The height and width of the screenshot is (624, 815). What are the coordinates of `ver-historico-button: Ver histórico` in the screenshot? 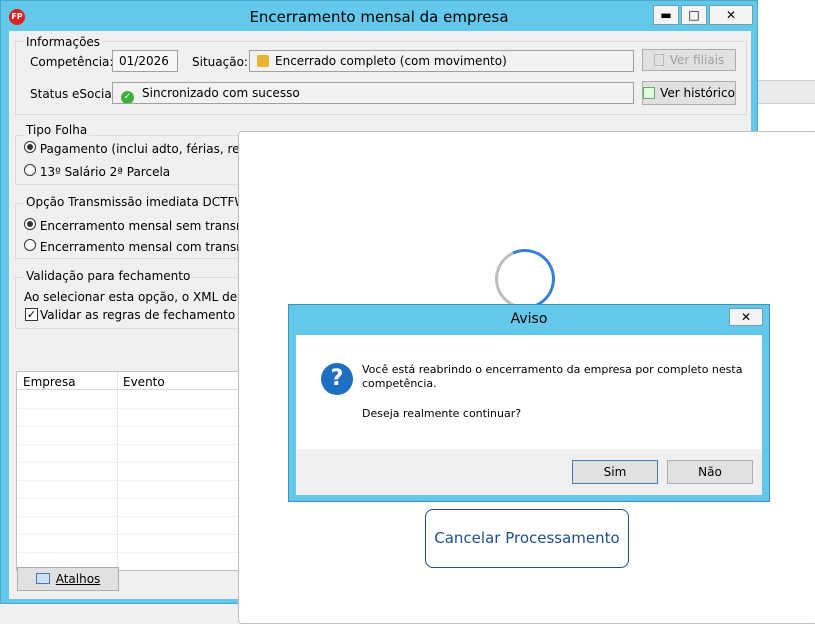 It's located at (689, 93).